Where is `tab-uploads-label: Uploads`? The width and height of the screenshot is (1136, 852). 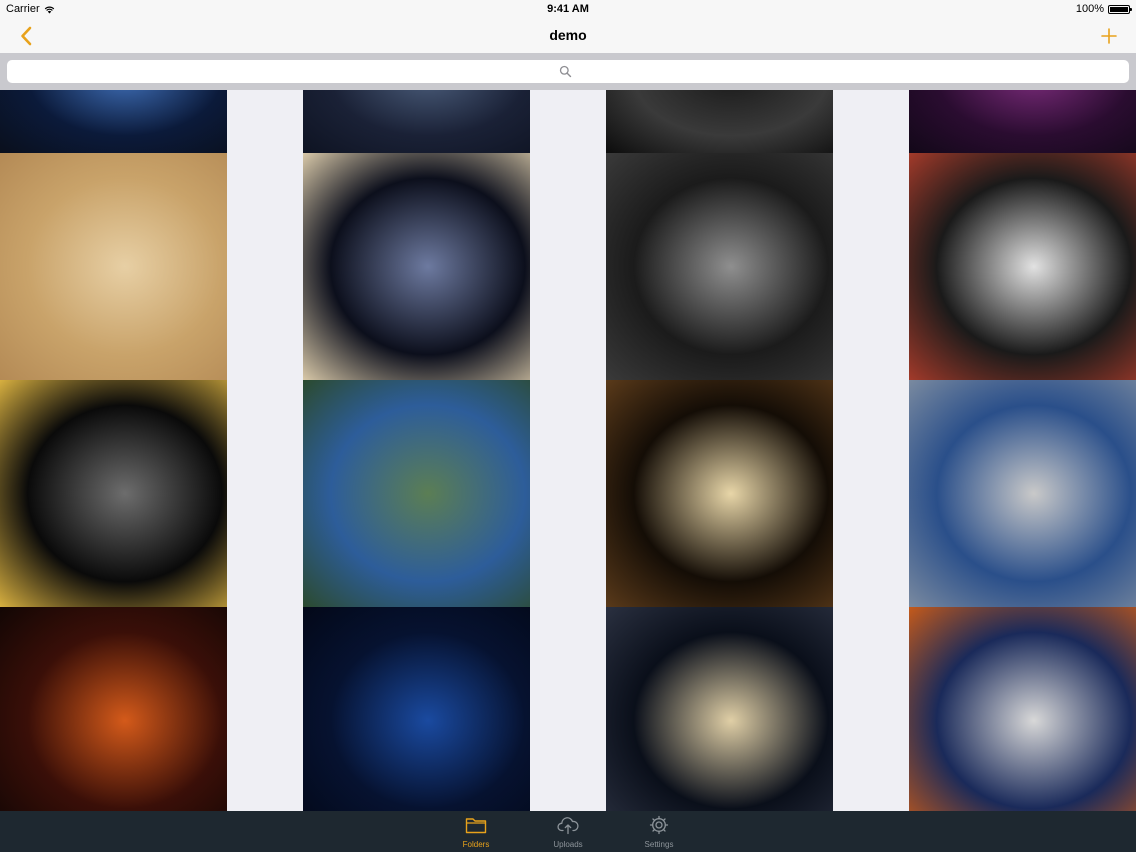
tab-uploads-label: Uploads is located at coordinates (568, 844).